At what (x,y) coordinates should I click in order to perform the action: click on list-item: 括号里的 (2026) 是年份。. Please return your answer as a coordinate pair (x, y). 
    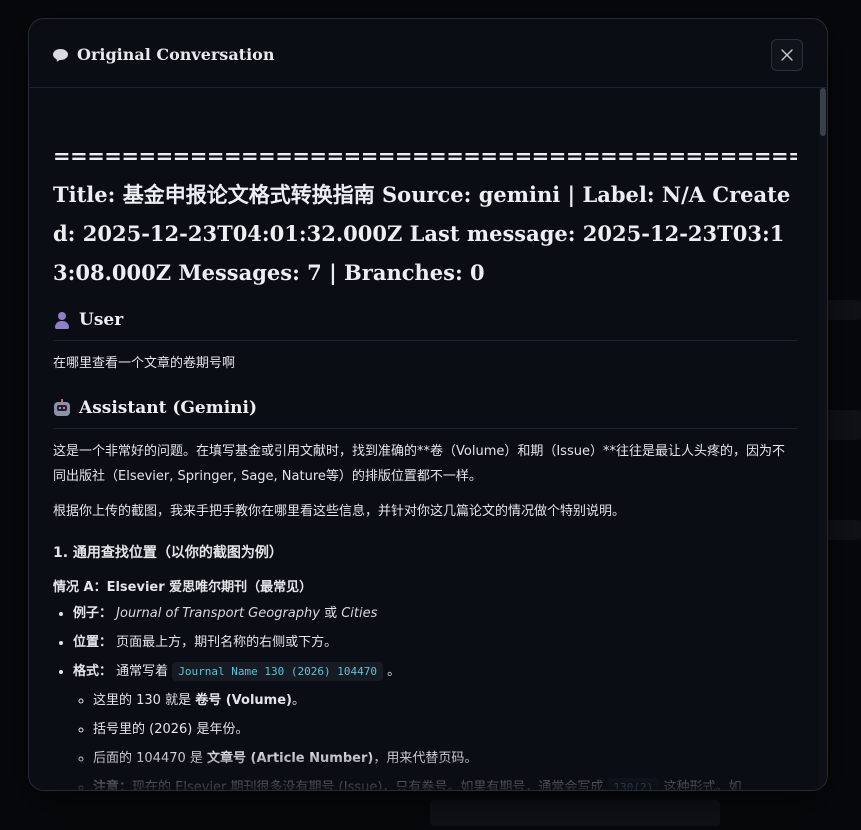
    Looking at the image, I should click on (445, 729).